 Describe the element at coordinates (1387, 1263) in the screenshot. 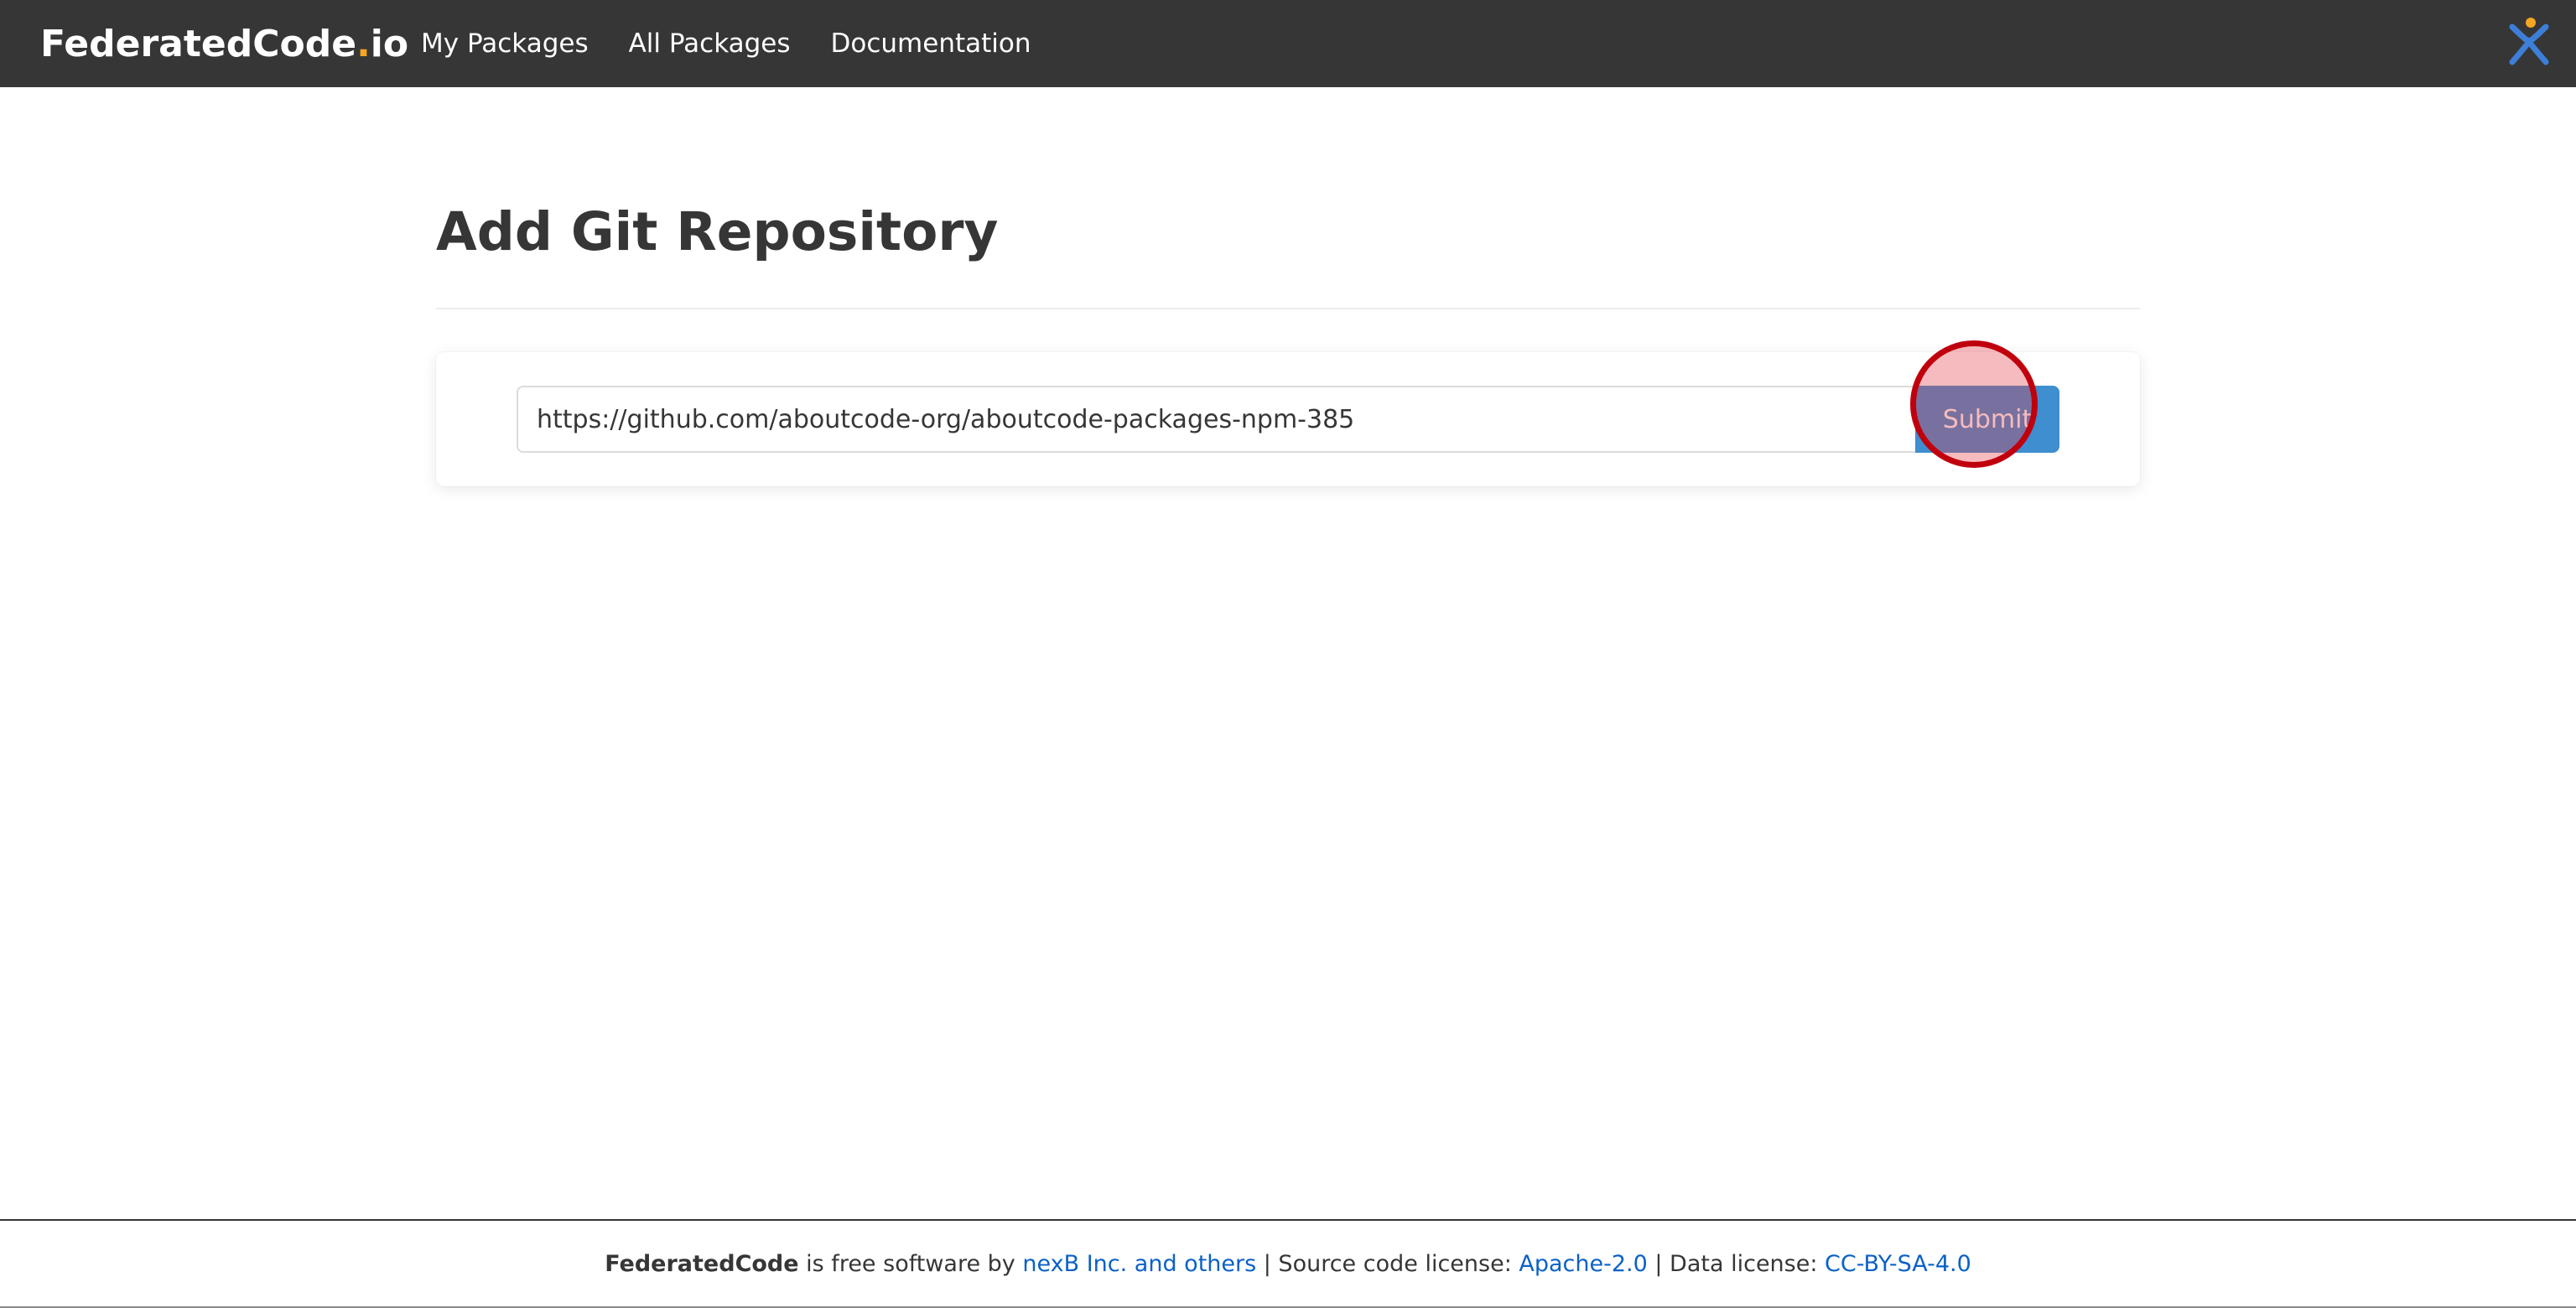

I see `footer-text-code-license: | Source code license:` at that location.